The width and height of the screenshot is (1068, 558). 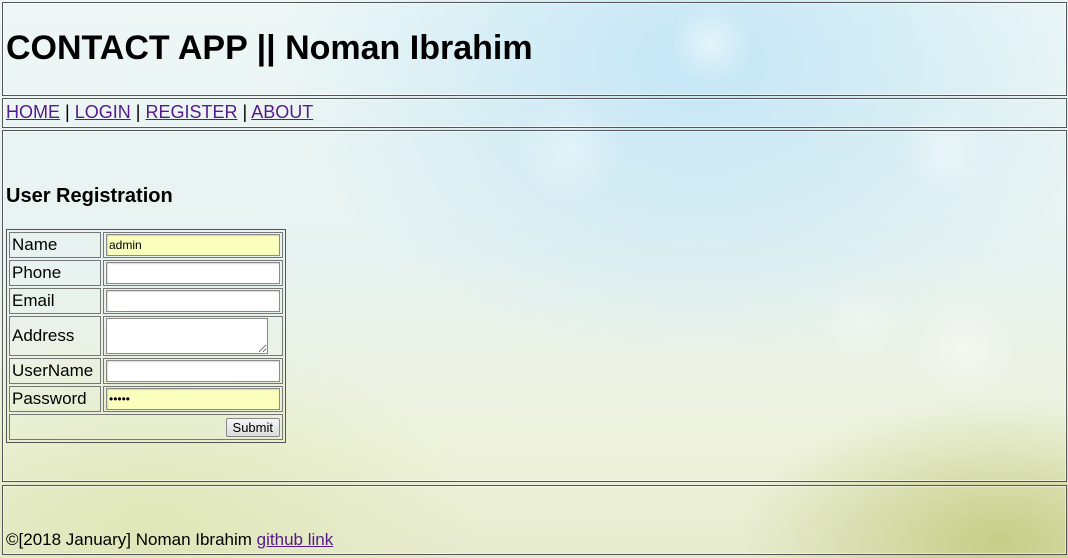 I want to click on nav-link-login: LOGIN, so click(x=103, y=112).